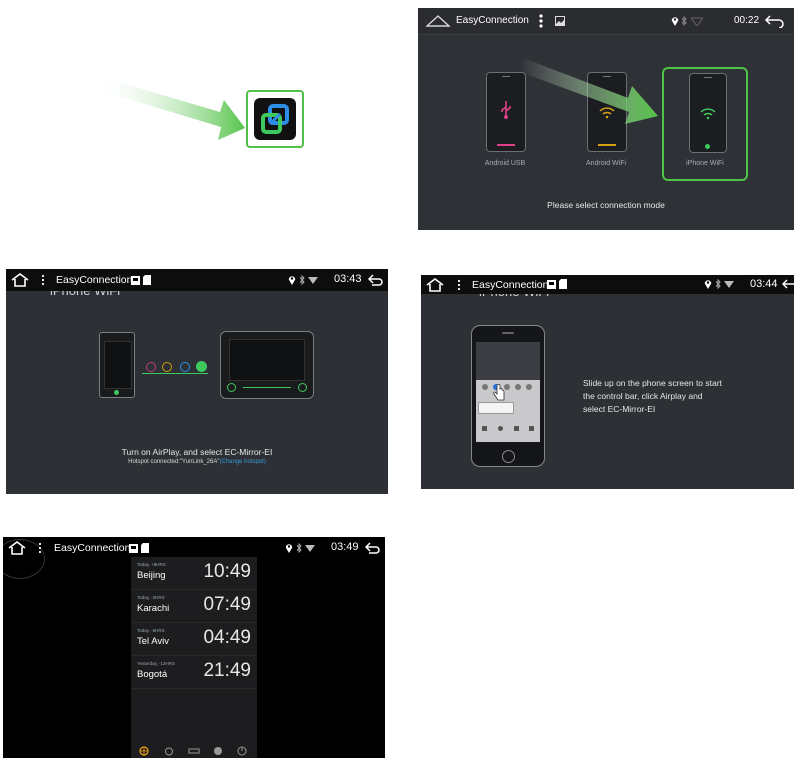 Image resolution: width=795 pixels, height=758 pixels. Describe the element at coordinates (505, 163) in the screenshot. I see `mode-label-android-usb: Android USB` at that location.